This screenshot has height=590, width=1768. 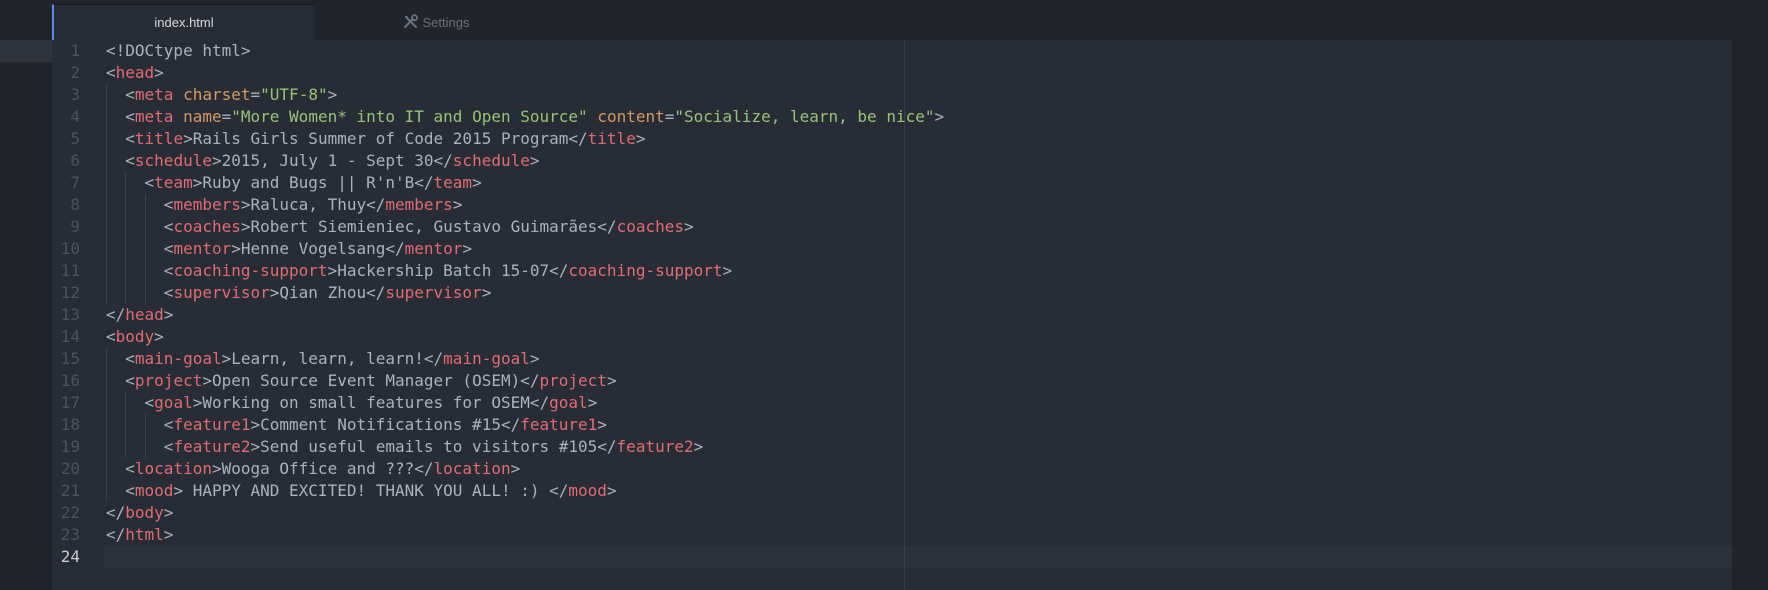 I want to click on code-line: </head>, so click(x=139, y=315).